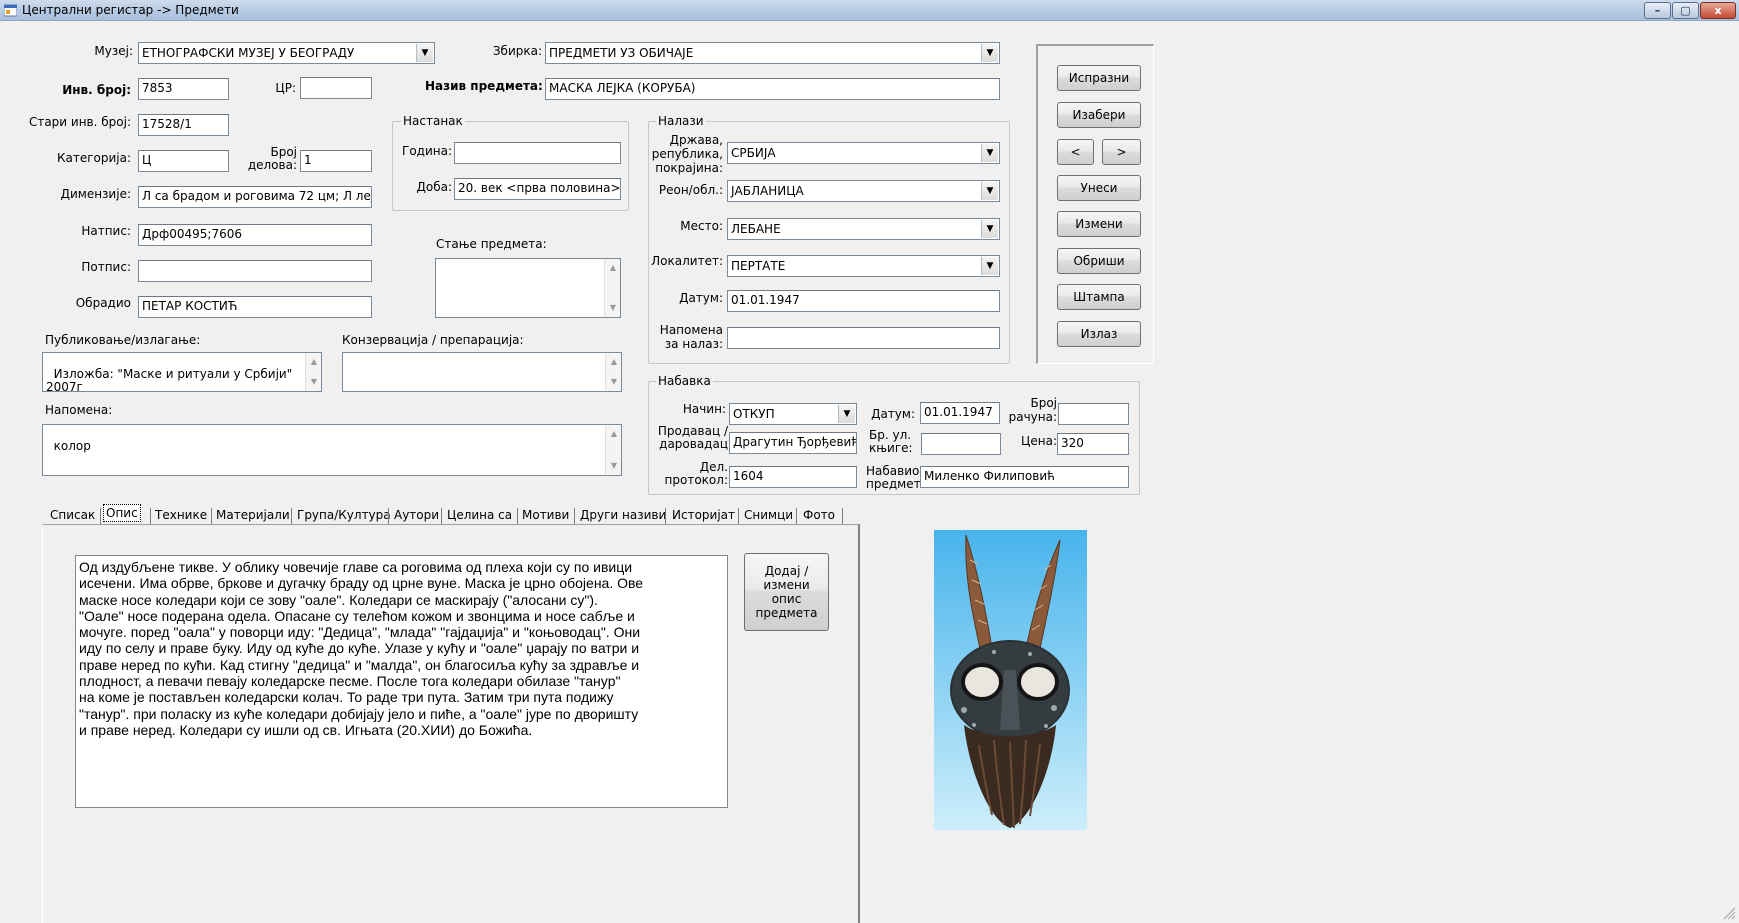 This screenshot has height=923, width=1739. What do you see at coordinates (793, 477) in the screenshot?
I see `del-protokol-field: 1604` at bounding box center [793, 477].